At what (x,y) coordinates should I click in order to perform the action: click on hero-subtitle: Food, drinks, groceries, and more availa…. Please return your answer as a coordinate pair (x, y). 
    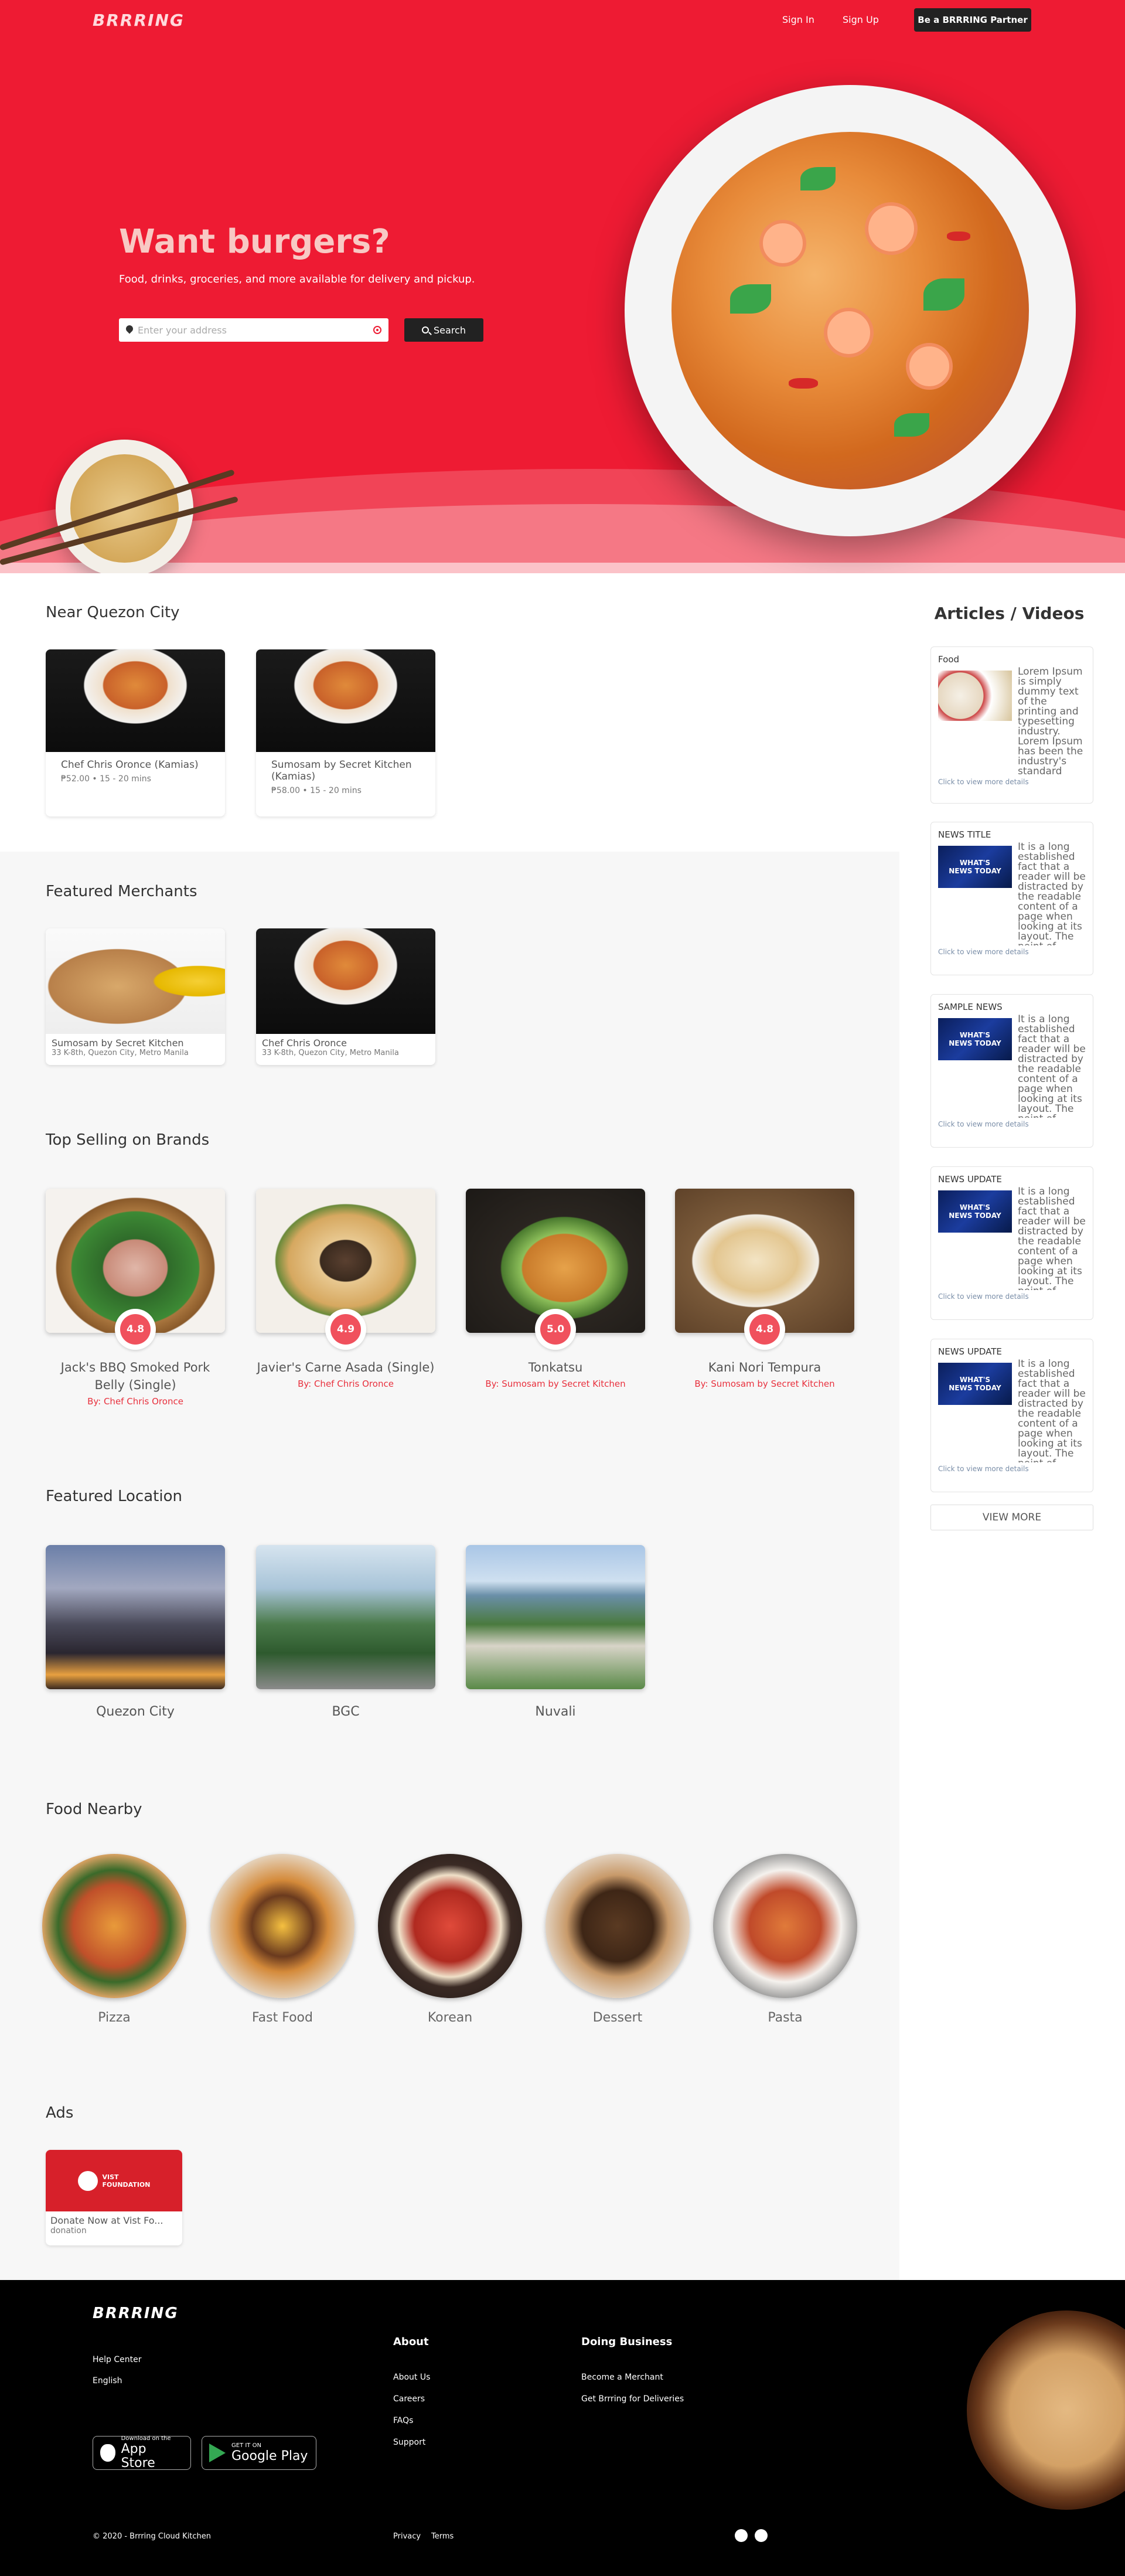
    Looking at the image, I should click on (297, 279).